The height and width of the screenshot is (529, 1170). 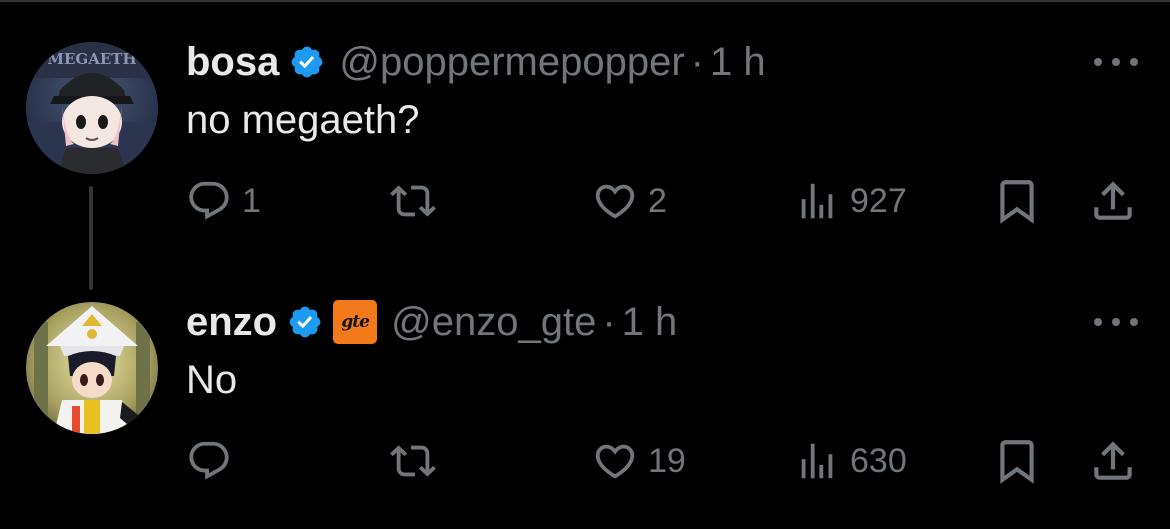 I want to click on like-button: 19, so click(x=639, y=461).